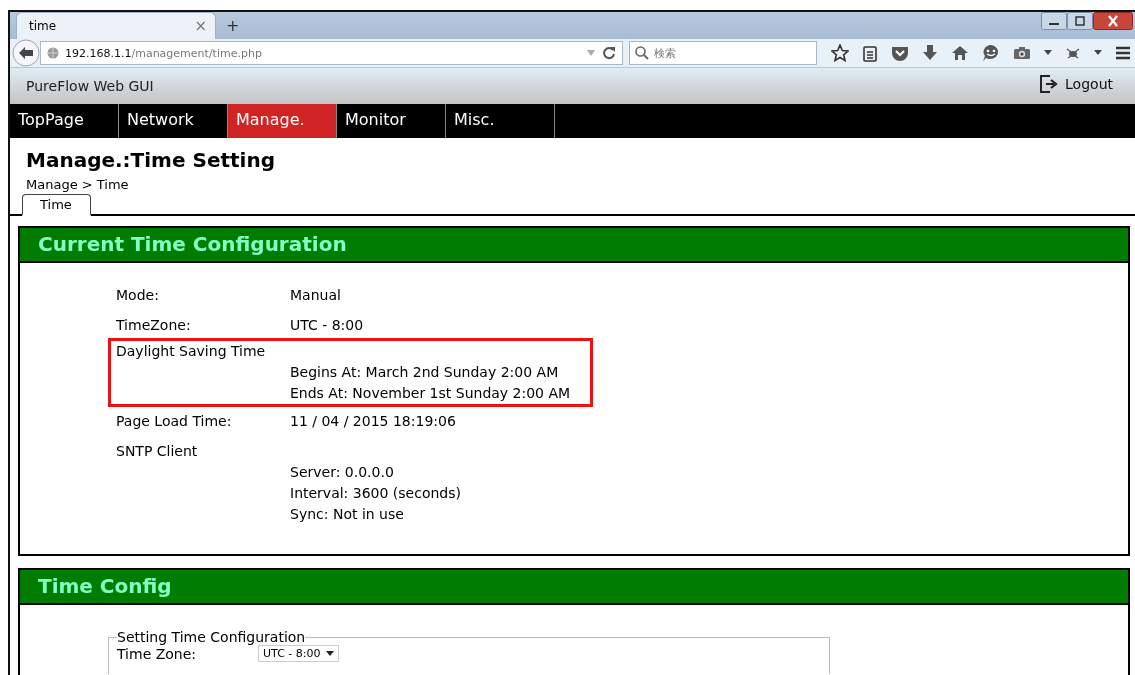 This screenshot has height=675, width=1135. I want to click on field-label: SNTP Client, so click(157, 451).